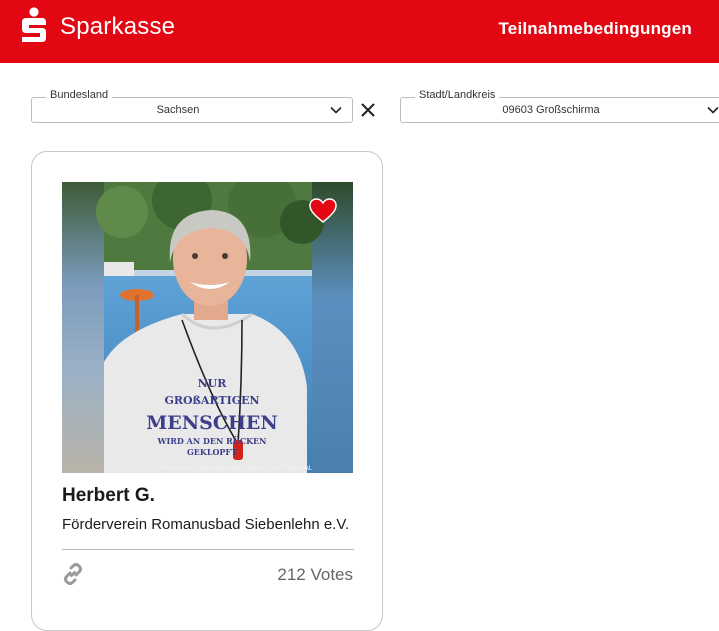  Describe the element at coordinates (211, 400) in the screenshot. I see `shirt-text-2: GROßARTIGEN` at that location.